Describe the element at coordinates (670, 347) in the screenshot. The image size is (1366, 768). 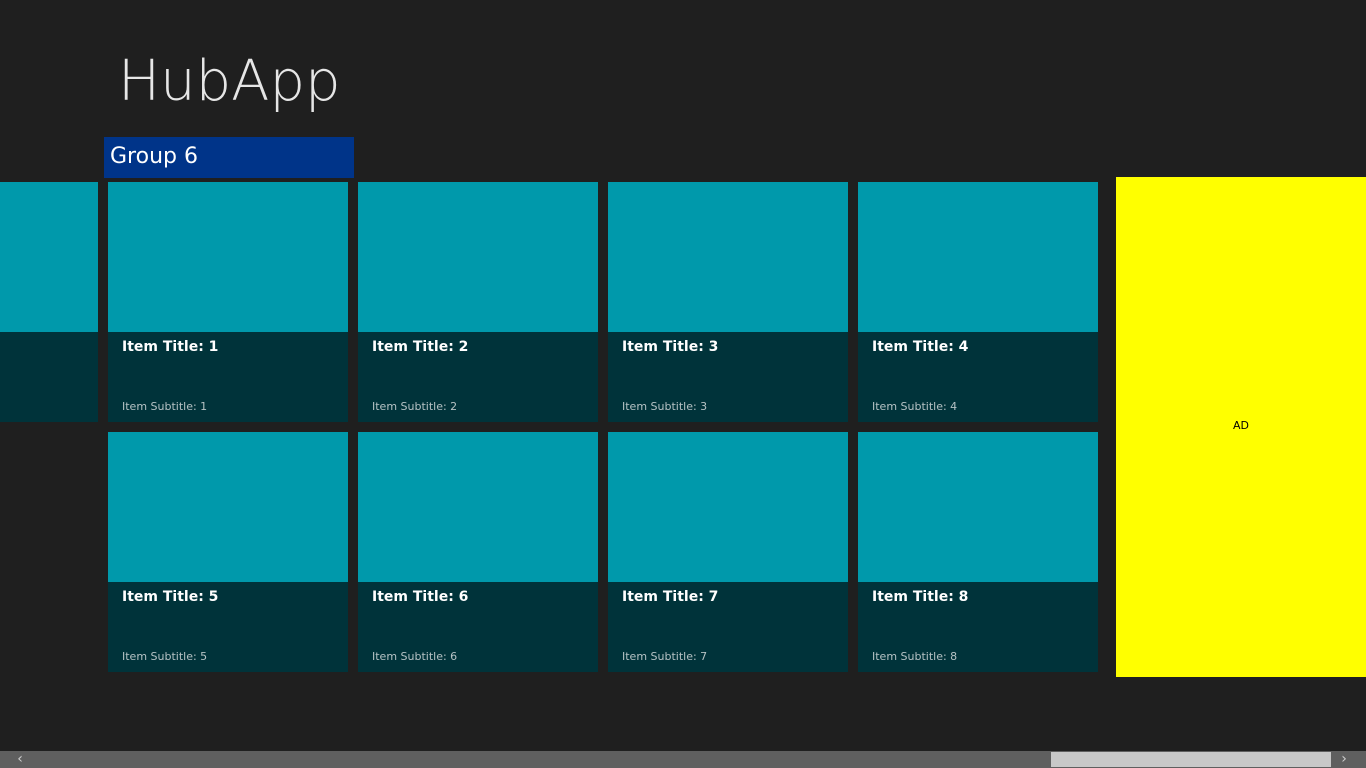
I see `tile-title: Item Title: 3` at that location.